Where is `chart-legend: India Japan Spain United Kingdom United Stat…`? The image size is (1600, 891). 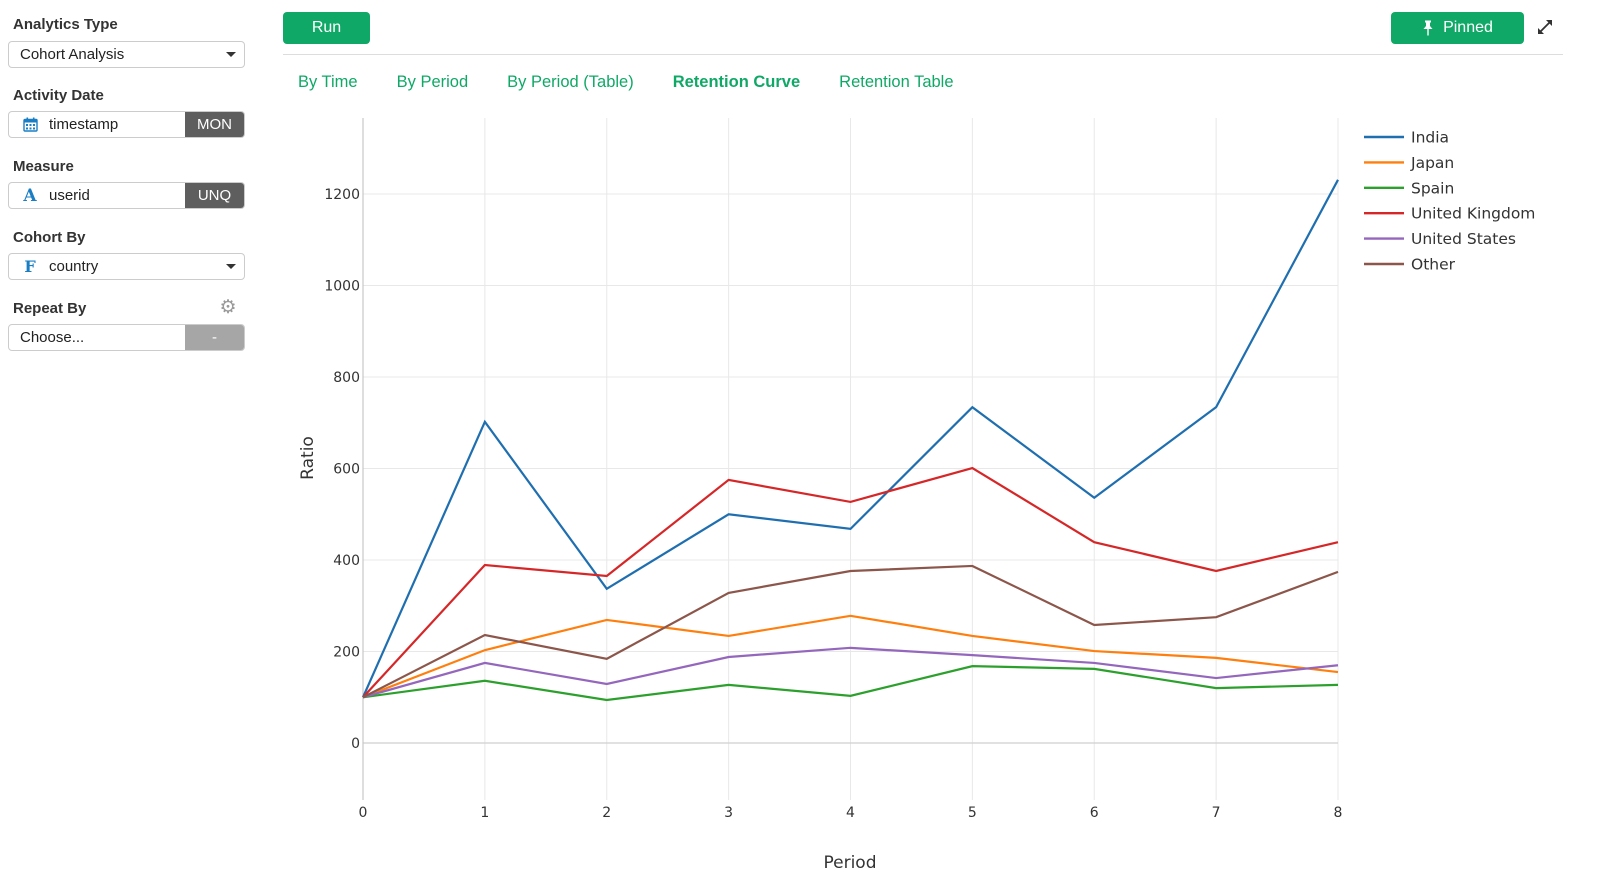 chart-legend: India Japan Spain United Kingdom United Stat… is located at coordinates (1449, 201).